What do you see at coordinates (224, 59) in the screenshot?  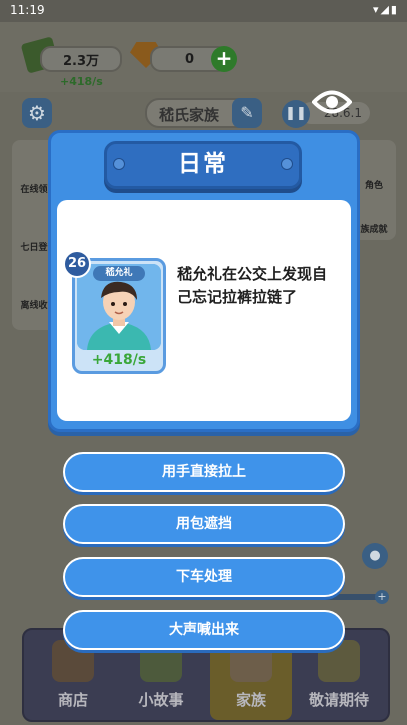 I see `add-gem-button: +` at bounding box center [224, 59].